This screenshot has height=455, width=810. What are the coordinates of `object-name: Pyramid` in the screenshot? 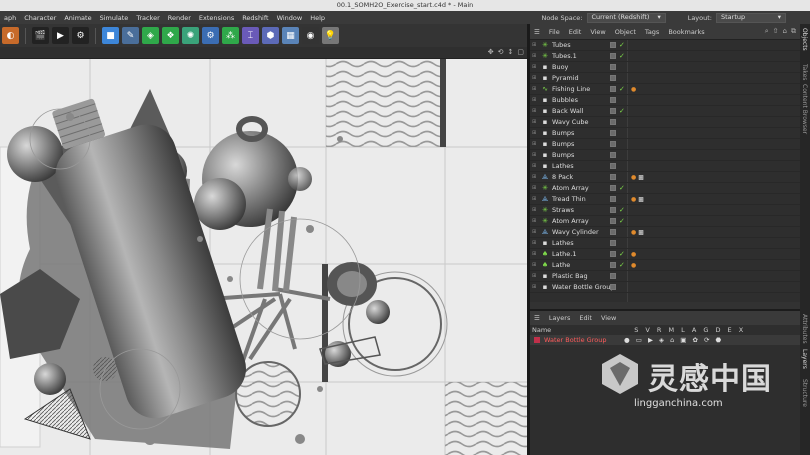 It's located at (585, 78).